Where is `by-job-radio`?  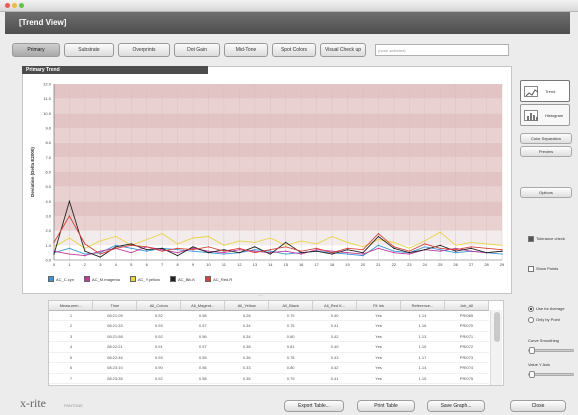
by-job-radio is located at coordinates (531, 309).